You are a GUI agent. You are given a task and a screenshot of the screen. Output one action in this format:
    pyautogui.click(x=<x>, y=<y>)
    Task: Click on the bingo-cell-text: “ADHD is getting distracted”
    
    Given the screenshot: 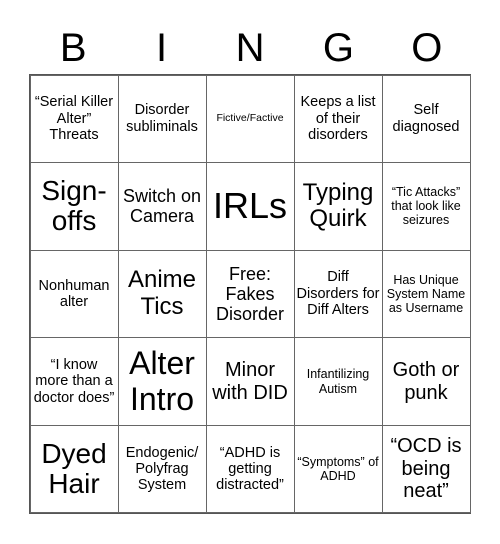 What is the action you would take?
    pyautogui.click(x=250, y=469)
    